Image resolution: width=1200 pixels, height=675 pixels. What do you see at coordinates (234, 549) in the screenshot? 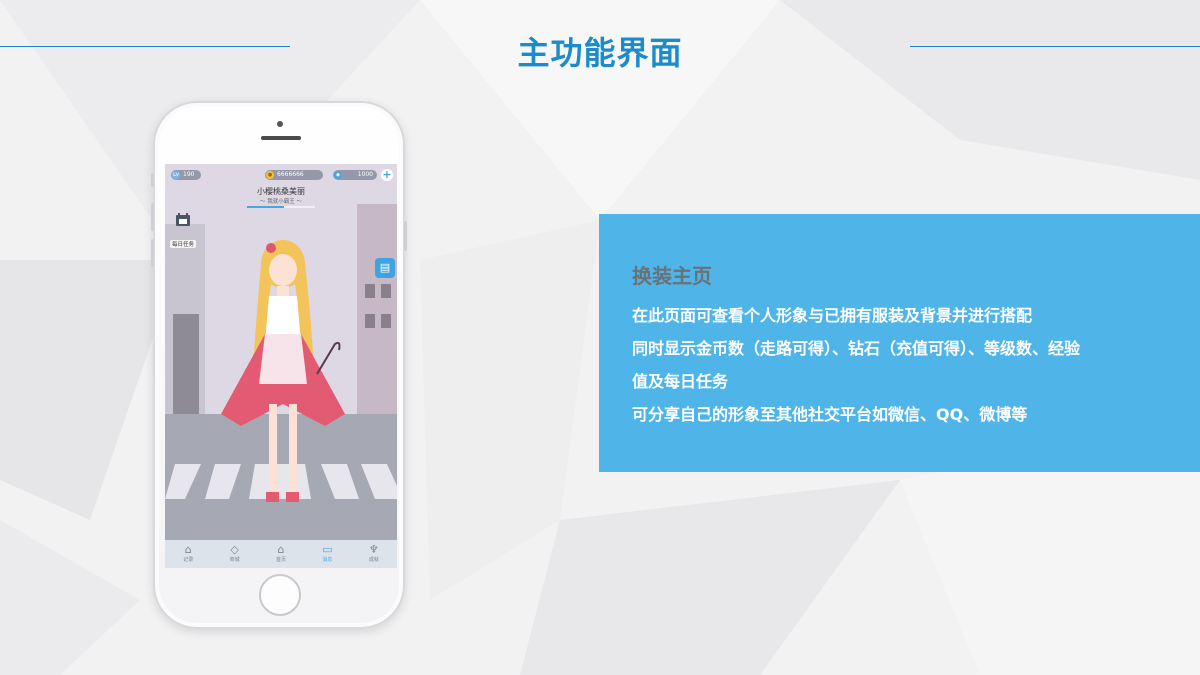
I see `diamond-icon: ◇` at bounding box center [234, 549].